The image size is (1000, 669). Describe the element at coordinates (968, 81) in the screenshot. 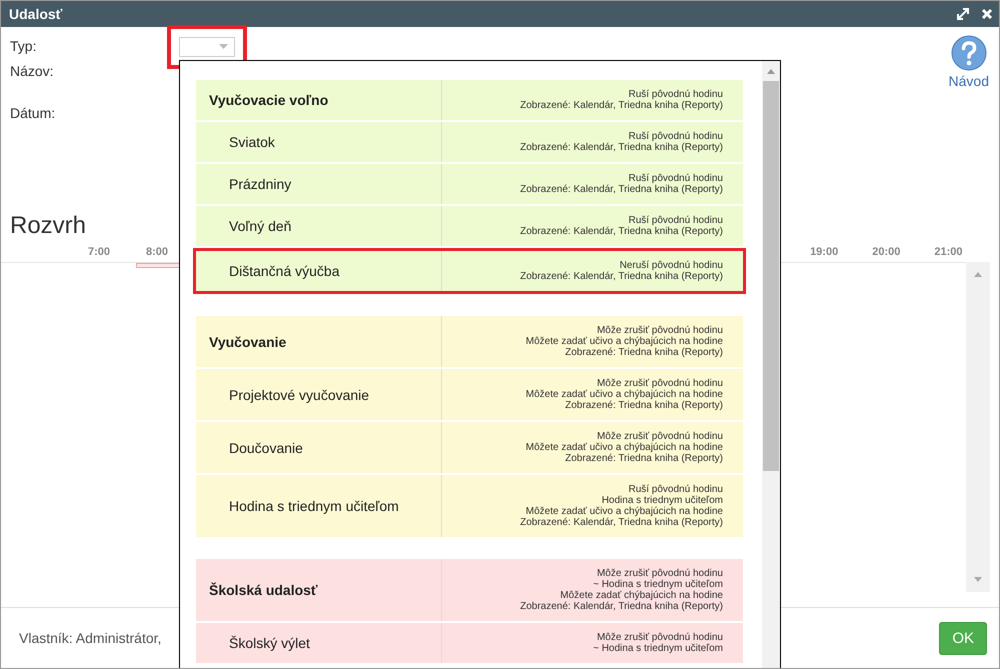

I see `help-link: Návod` at that location.